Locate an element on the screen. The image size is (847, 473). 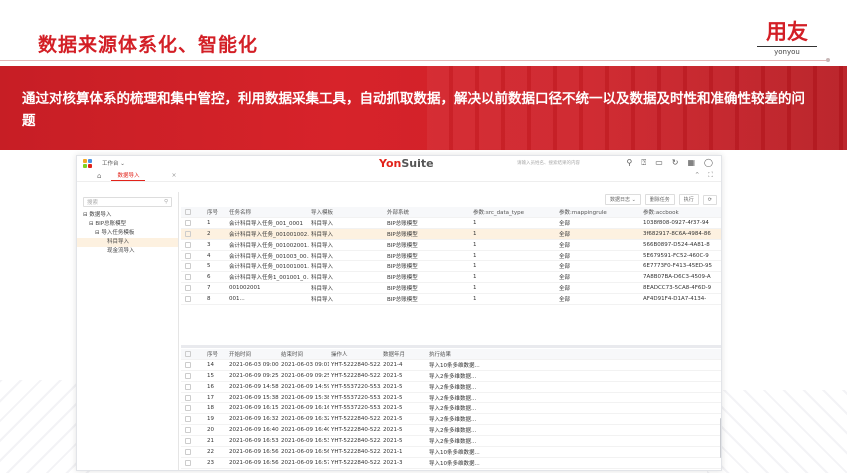
workbench-menu: 工作台 ⌄ is located at coordinates (113, 163).